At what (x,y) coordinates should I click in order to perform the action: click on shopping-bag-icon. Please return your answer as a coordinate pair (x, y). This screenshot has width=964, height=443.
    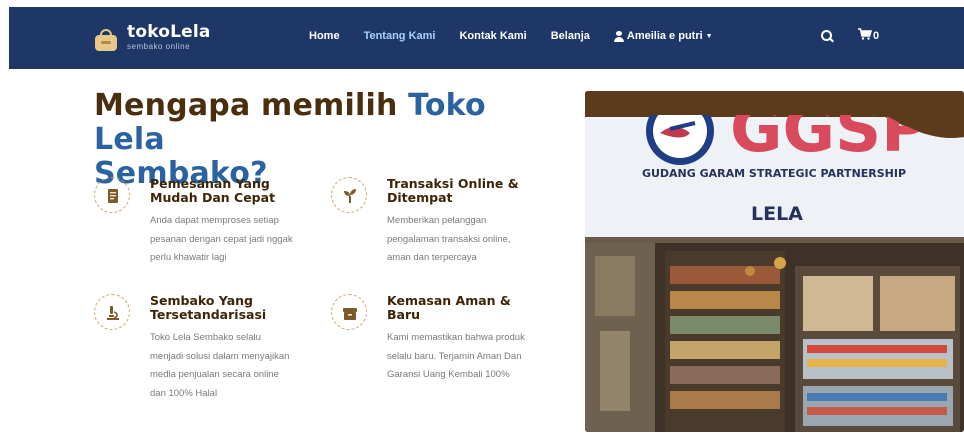
    Looking at the image, I should click on (106, 40).